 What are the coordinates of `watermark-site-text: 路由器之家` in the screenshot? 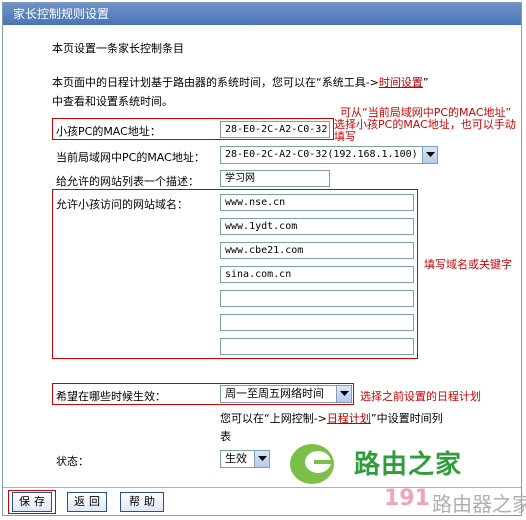 It's located at (479, 504).